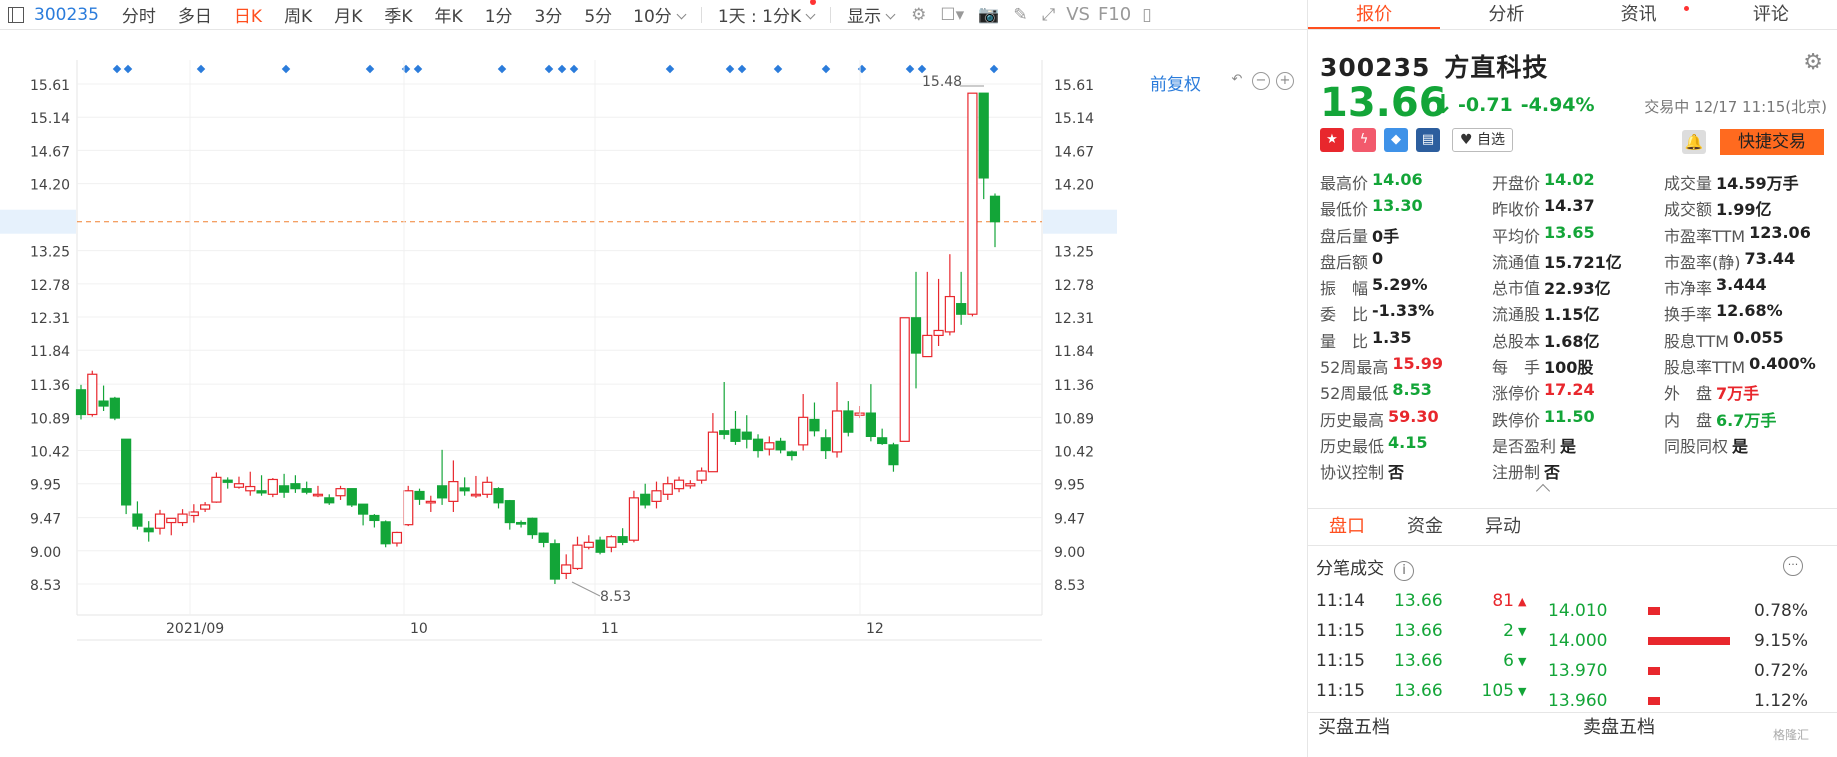  Describe the element at coordinates (598, 17) in the screenshot. I see `toolbar-item-9: 5分` at that location.